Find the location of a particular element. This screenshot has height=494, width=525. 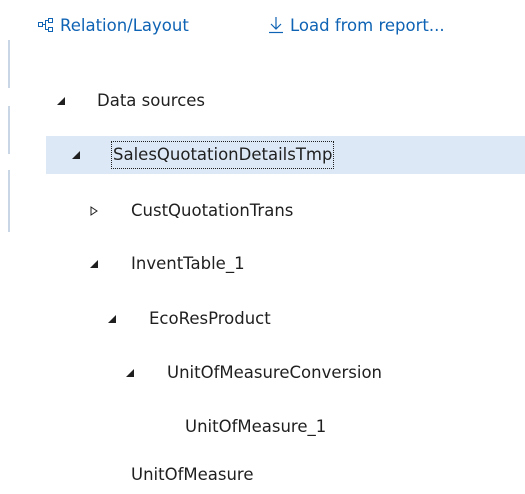

tree-node-label: InventTable_1 is located at coordinates (188, 263).